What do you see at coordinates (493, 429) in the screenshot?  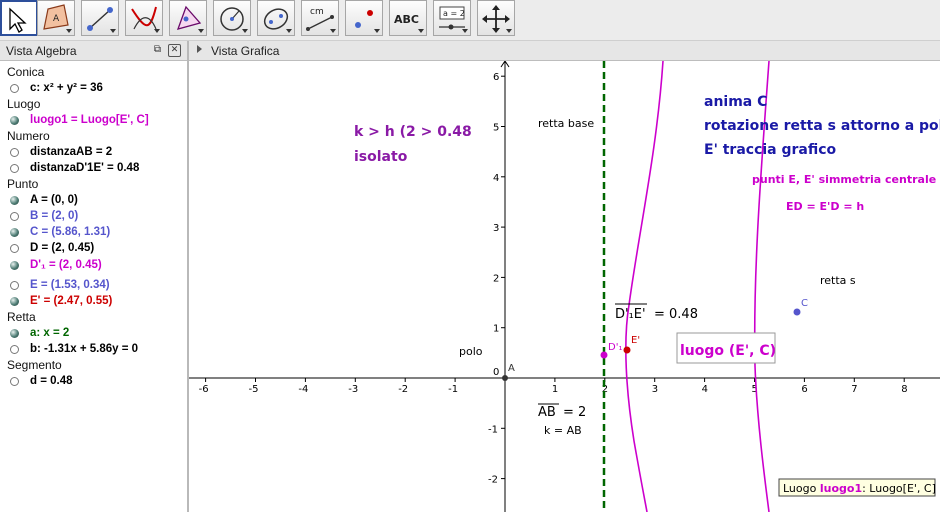 I see `y-tick-label: -1` at bounding box center [493, 429].